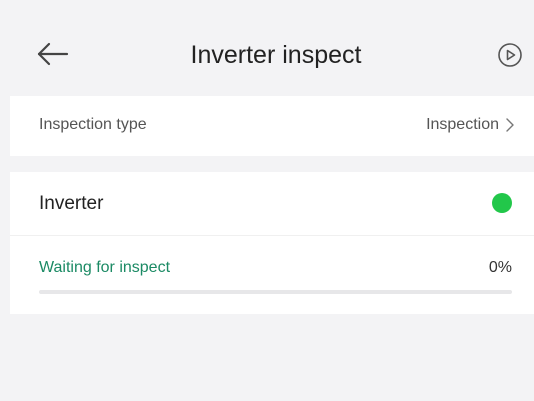 Image resolution: width=534 pixels, height=401 pixels. Describe the element at coordinates (462, 124) in the screenshot. I see `inspection-type-value: Inspection` at that location.